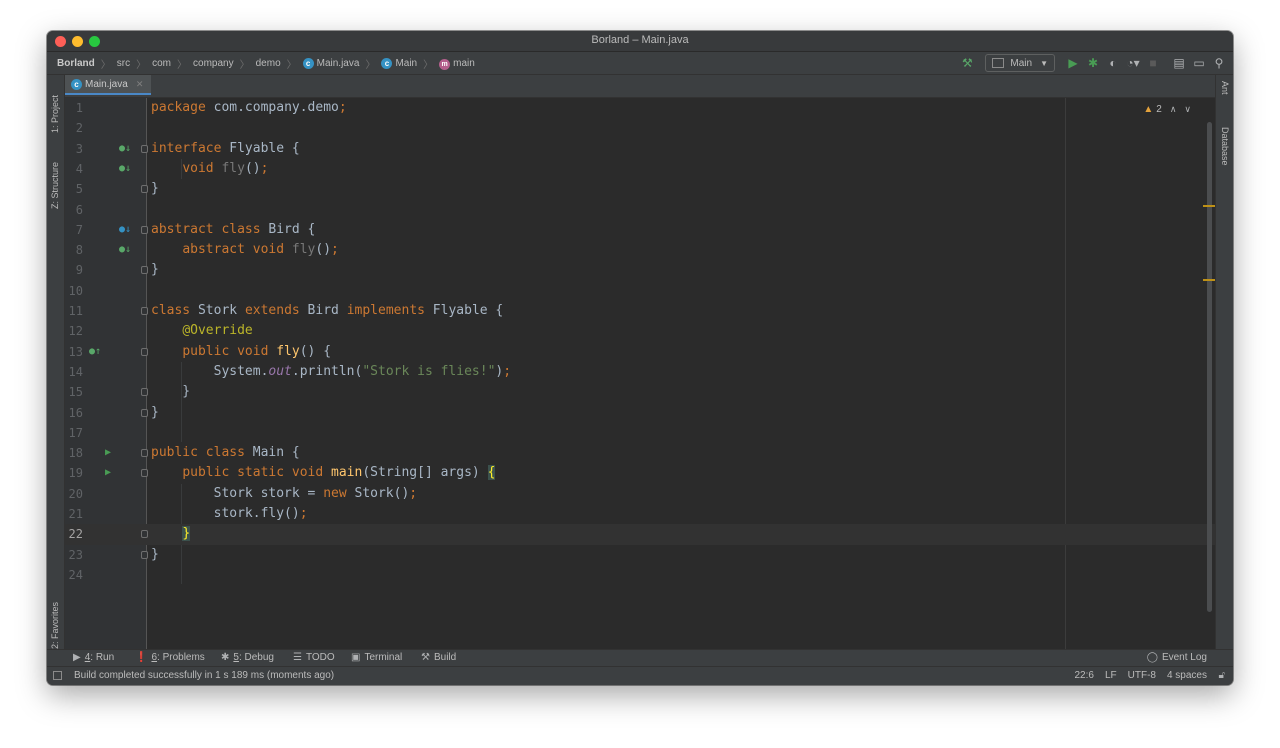  What do you see at coordinates (640, 555) in the screenshot?
I see `code-line: 23}` at bounding box center [640, 555].